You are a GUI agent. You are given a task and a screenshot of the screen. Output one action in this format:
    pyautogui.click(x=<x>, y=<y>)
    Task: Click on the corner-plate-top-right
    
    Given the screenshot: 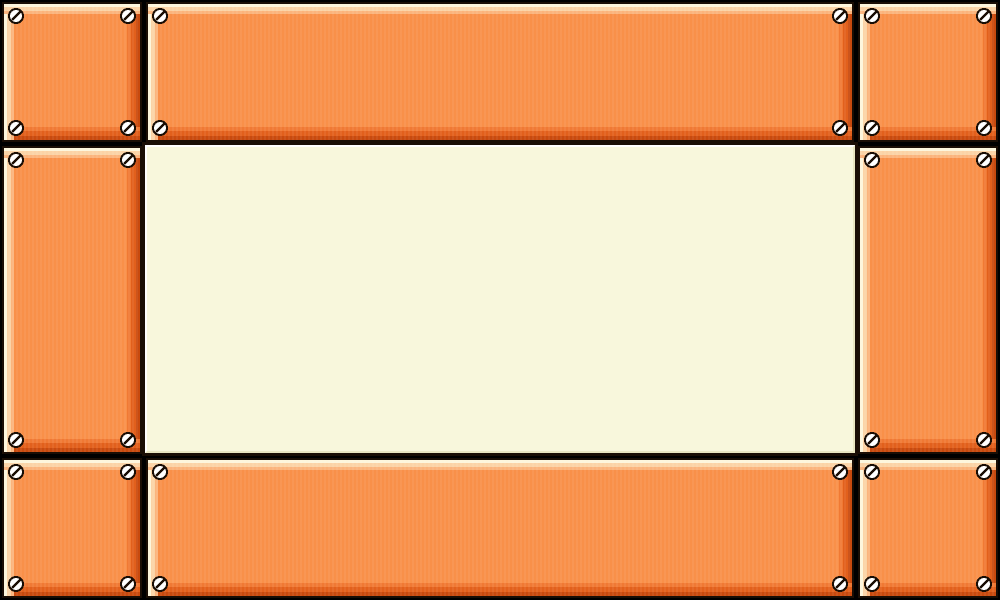 What is the action you would take?
    pyautogui.click(x=928, y=72)
    